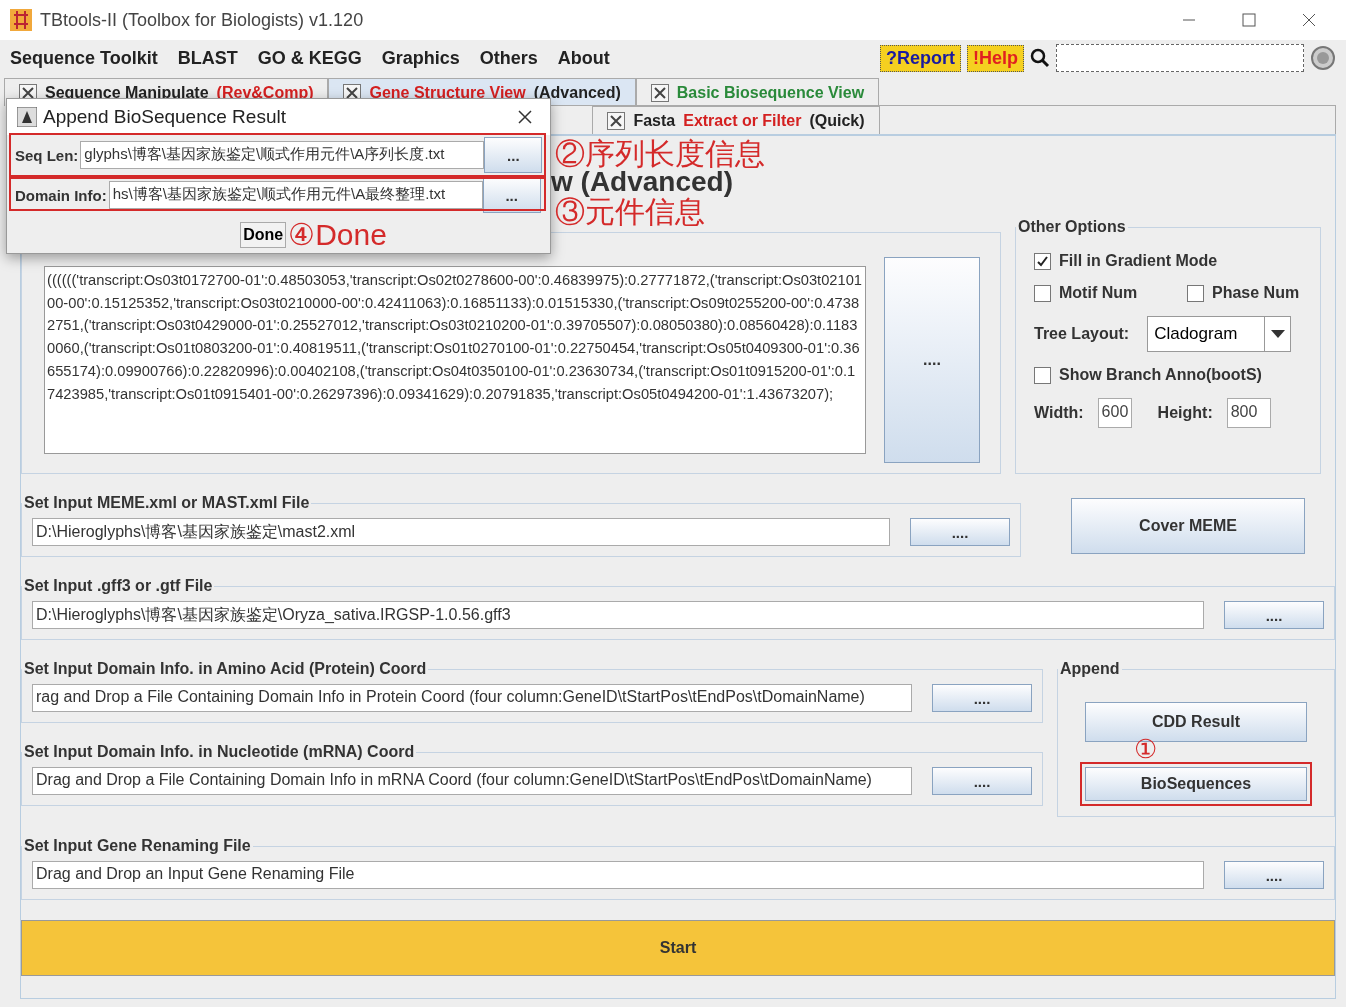 The image size is (1346, 1007). I want to click on checkbox-label: Phase Num, so click(1256, 293).